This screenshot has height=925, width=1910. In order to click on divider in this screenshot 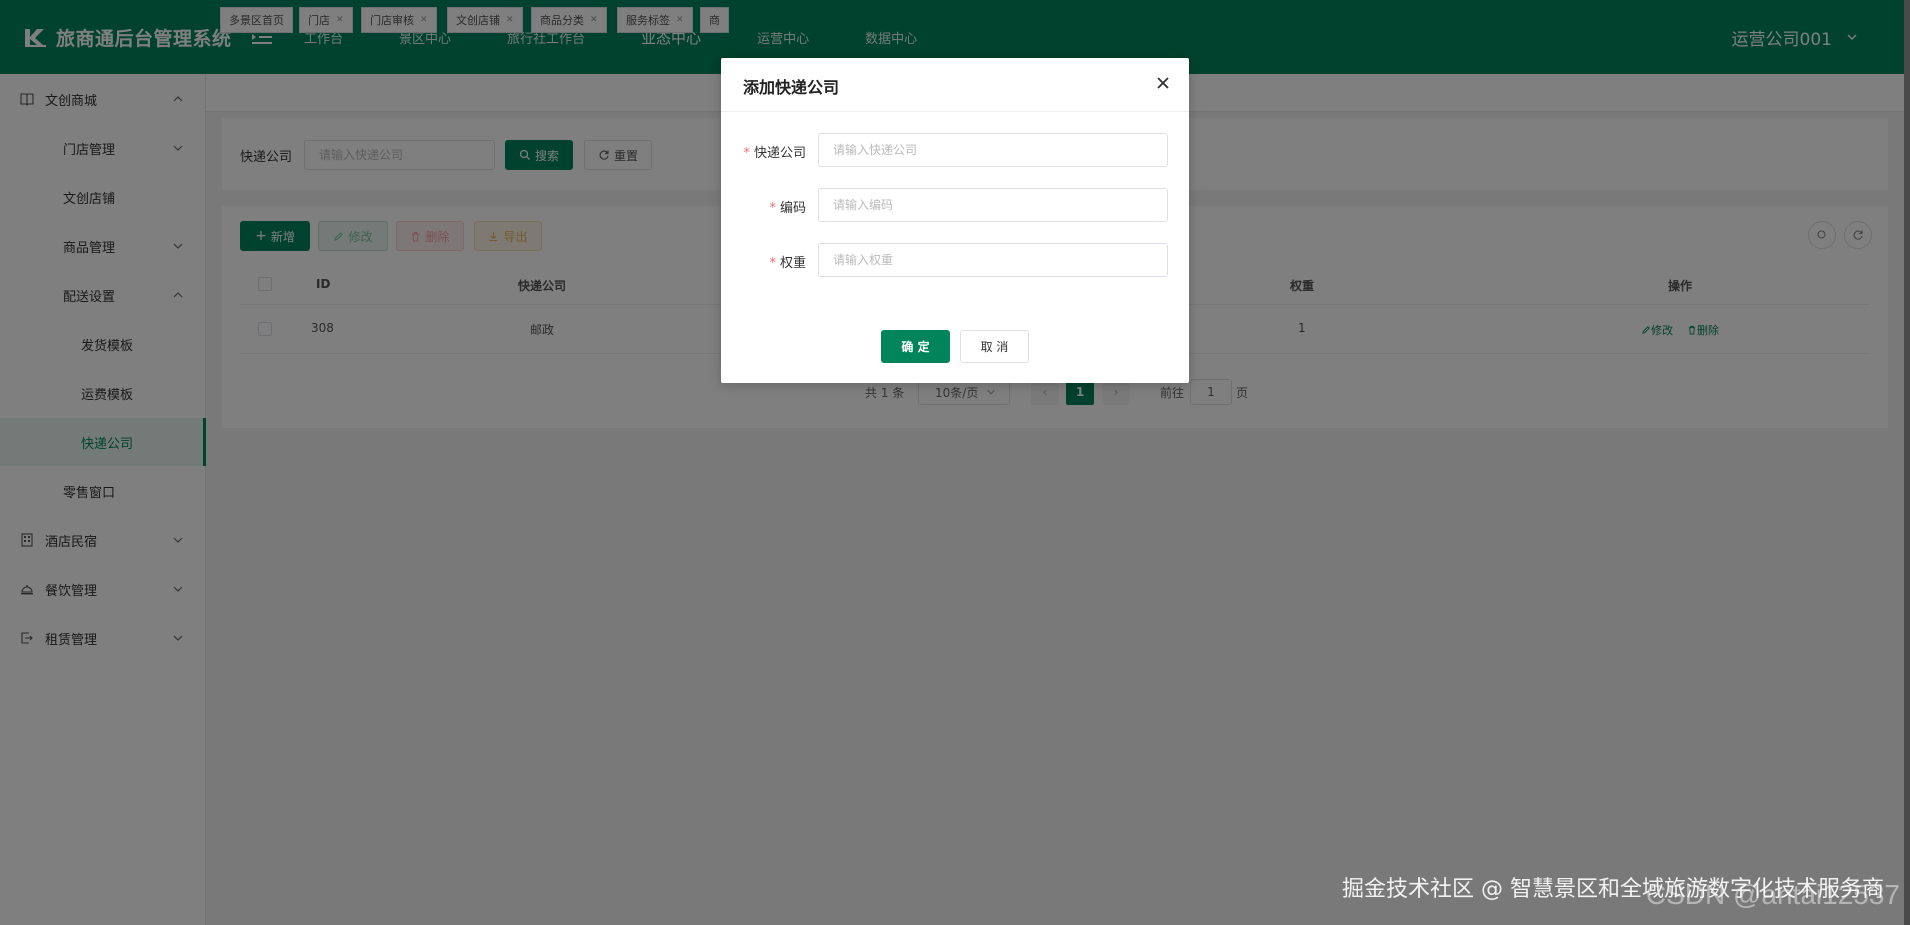, I will do `click(955, 111)`.